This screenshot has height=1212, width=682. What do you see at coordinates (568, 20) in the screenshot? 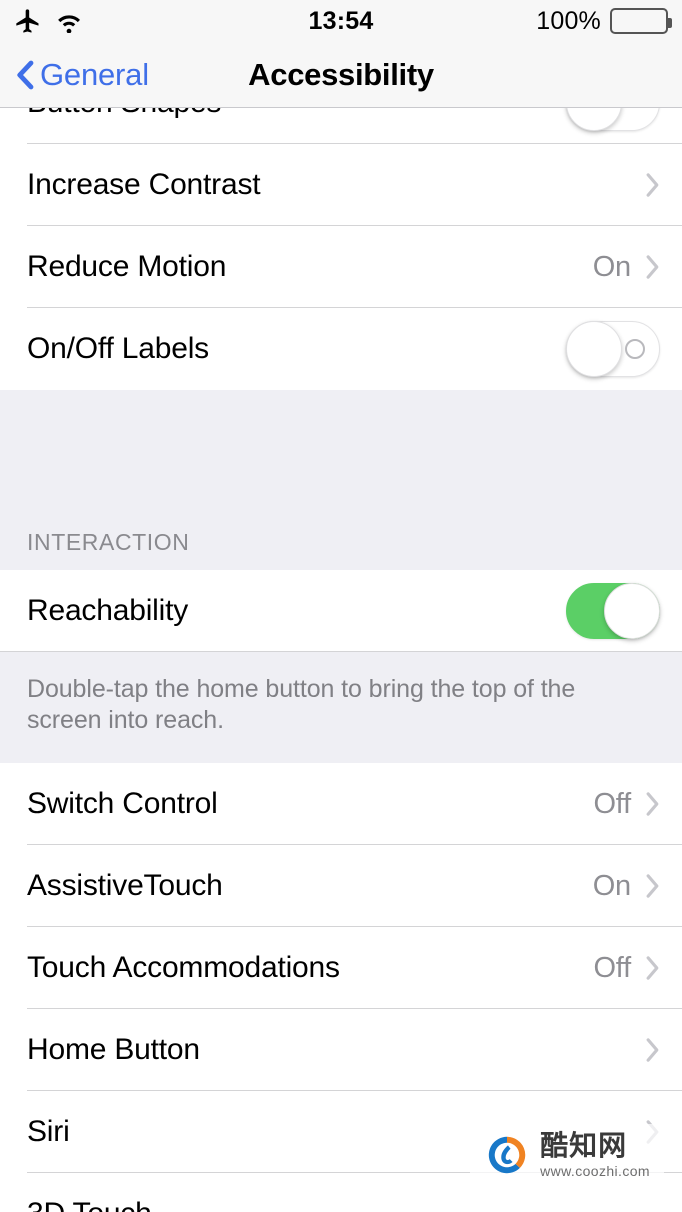
I see `battery-percent-label: 100%` at bounding box center [568, 20].